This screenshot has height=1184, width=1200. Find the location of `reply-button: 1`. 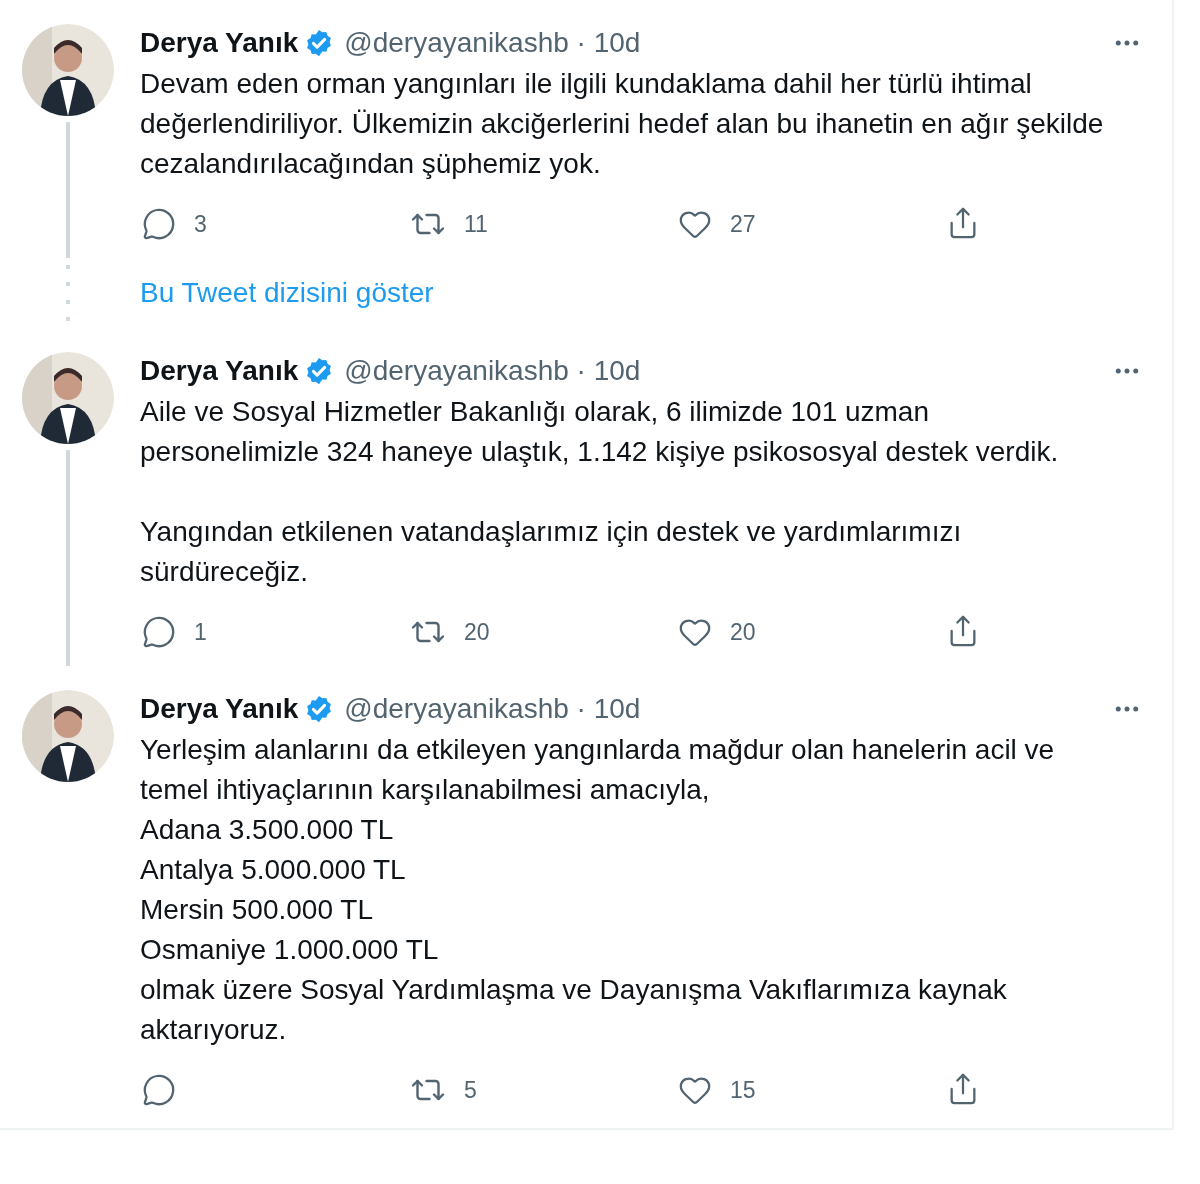

reply-button: 1 is located at coordinates (174, 632).